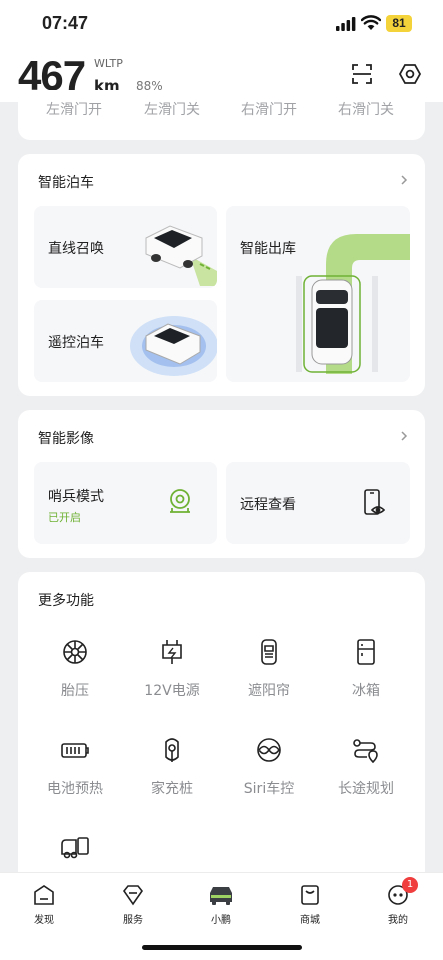 This screenshot has width=443, height=960. Describe the element at coordinates (398, 901) in the screenshot. I see `tab-mine: 1 我的` at that location.